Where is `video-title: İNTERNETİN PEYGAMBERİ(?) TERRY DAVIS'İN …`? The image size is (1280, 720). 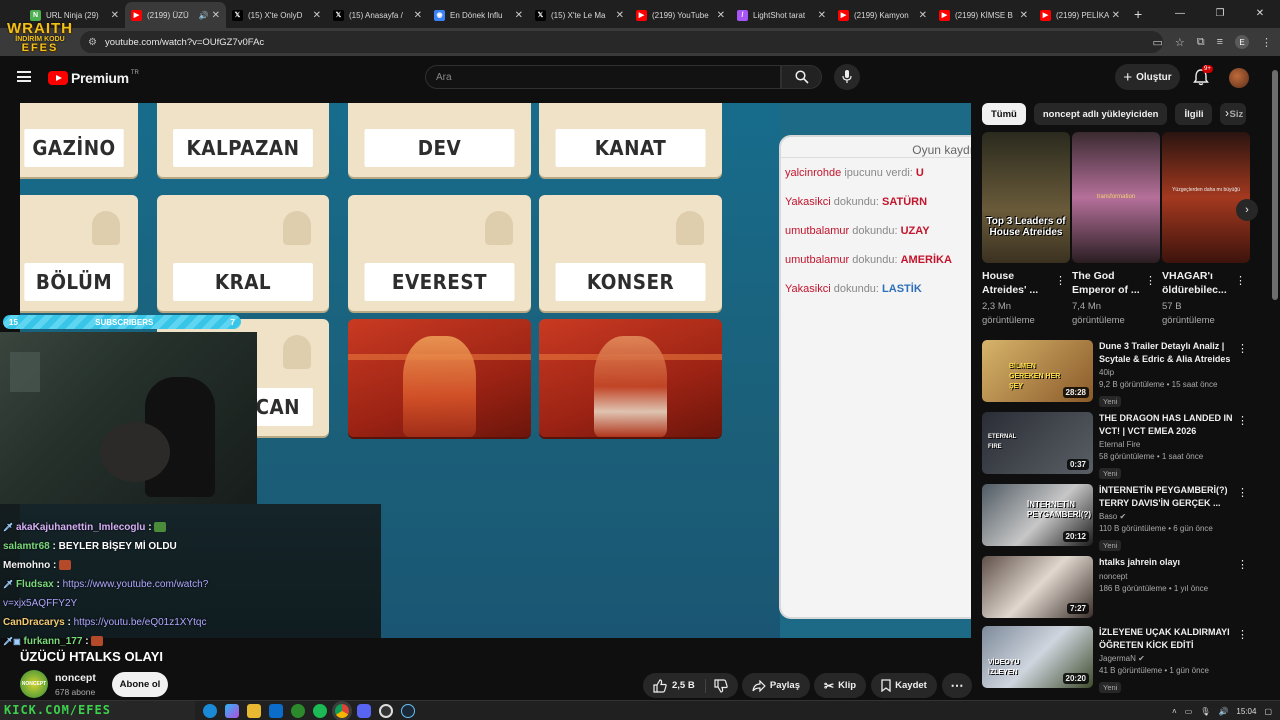 video-title: İNTERNETİN PEYGAMBERİ(?) TERRY DAVIS'İN … is located at coordinates (1167, 496).